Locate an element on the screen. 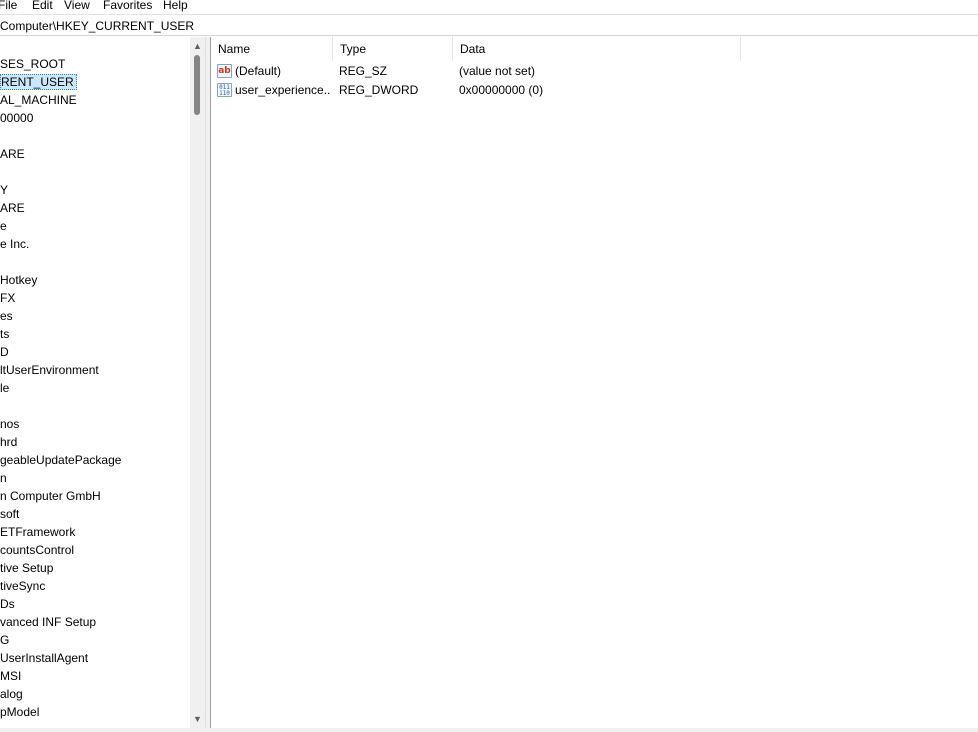  tree-item-label: ts is located at coordinates (5, 334).